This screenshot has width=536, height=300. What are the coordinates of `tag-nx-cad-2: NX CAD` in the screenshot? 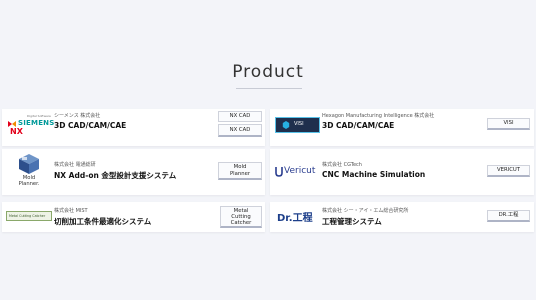 It's located at (240, 130).